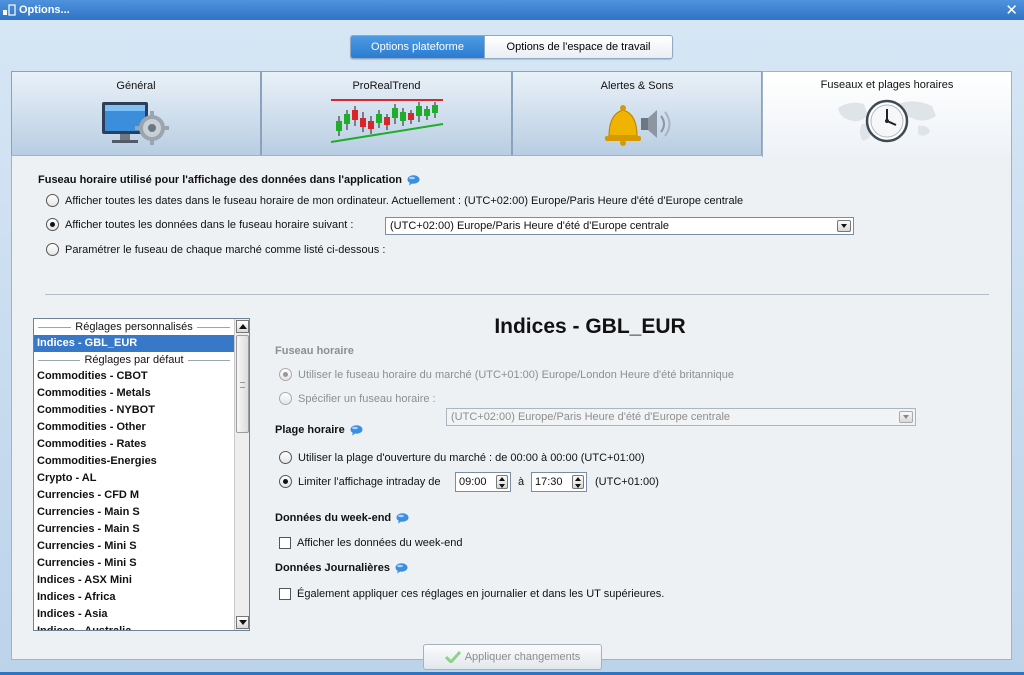 The height and width of the screenshot is (675, 1024). Describe the element at coordinates (285, 374) in the screenshot. I see `market-tz-radio` at that location.